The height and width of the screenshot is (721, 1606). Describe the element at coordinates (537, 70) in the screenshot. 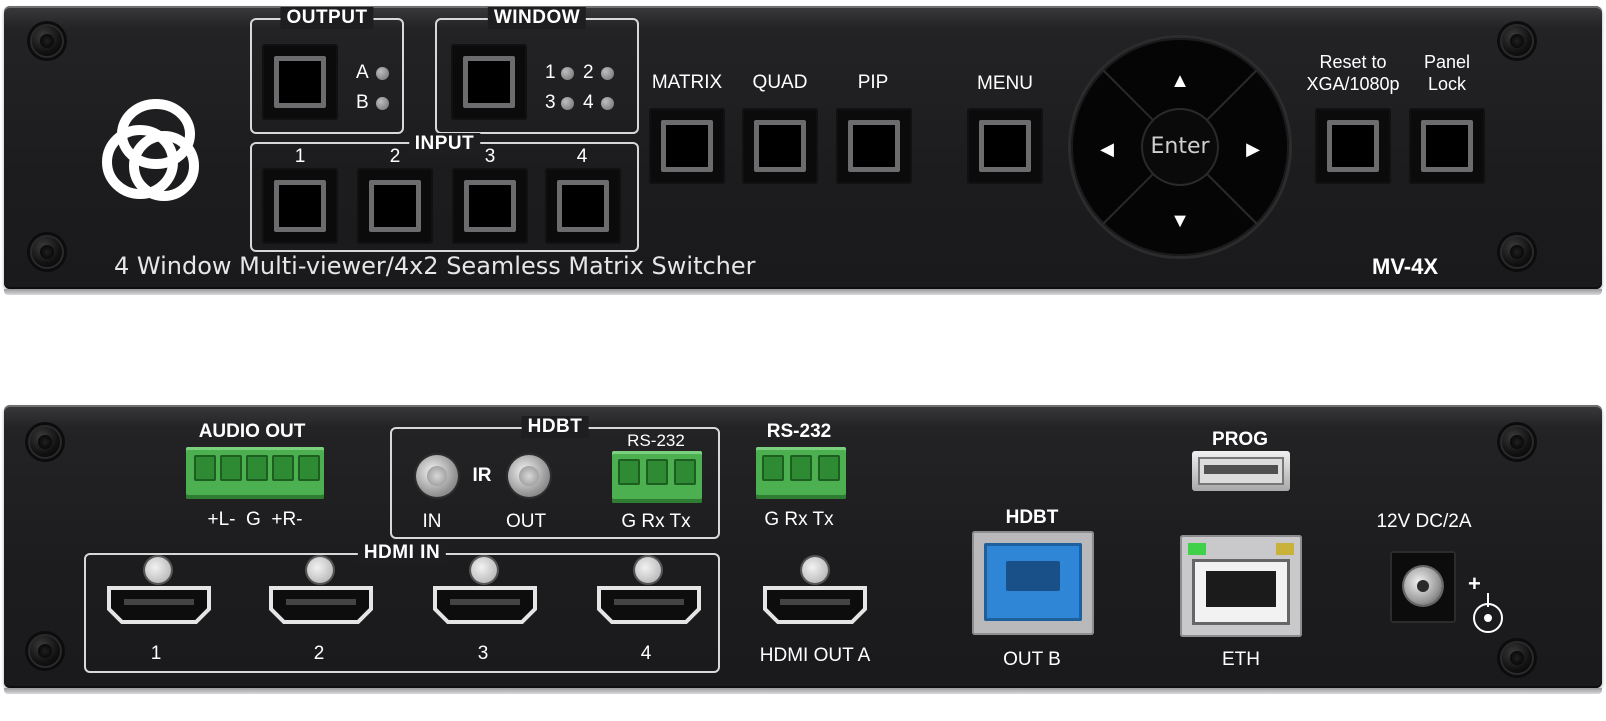

I see `window-group: WINDOW 1 2 3 4` at that location.